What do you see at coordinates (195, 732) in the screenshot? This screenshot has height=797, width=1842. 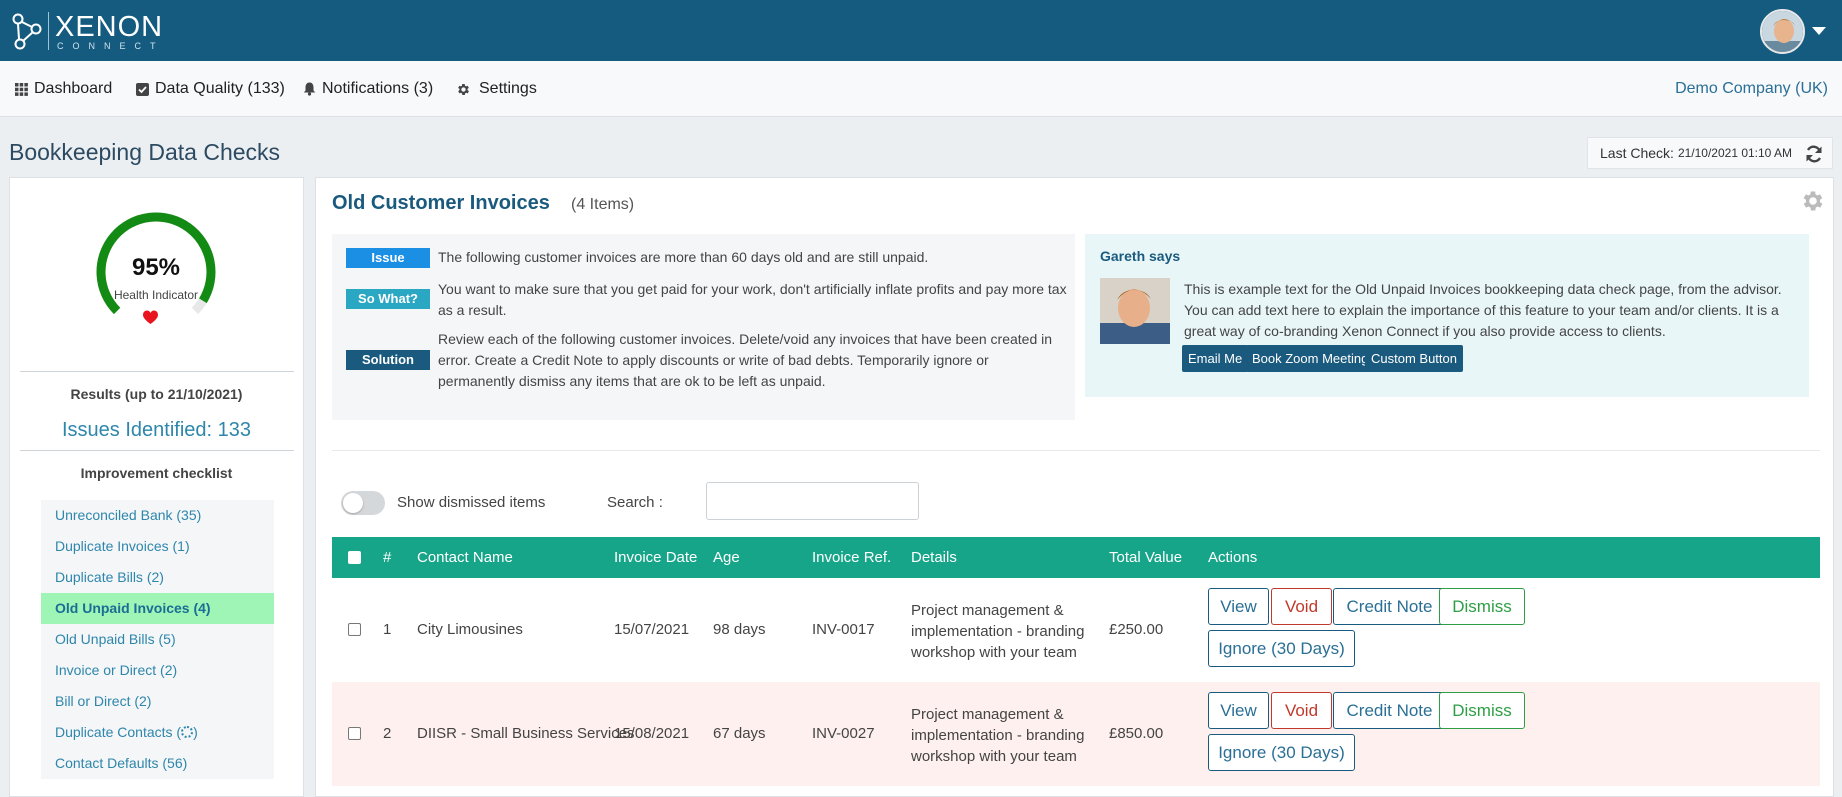 I see `checklist-item-suffix: )` at bounding box center [195, 732].